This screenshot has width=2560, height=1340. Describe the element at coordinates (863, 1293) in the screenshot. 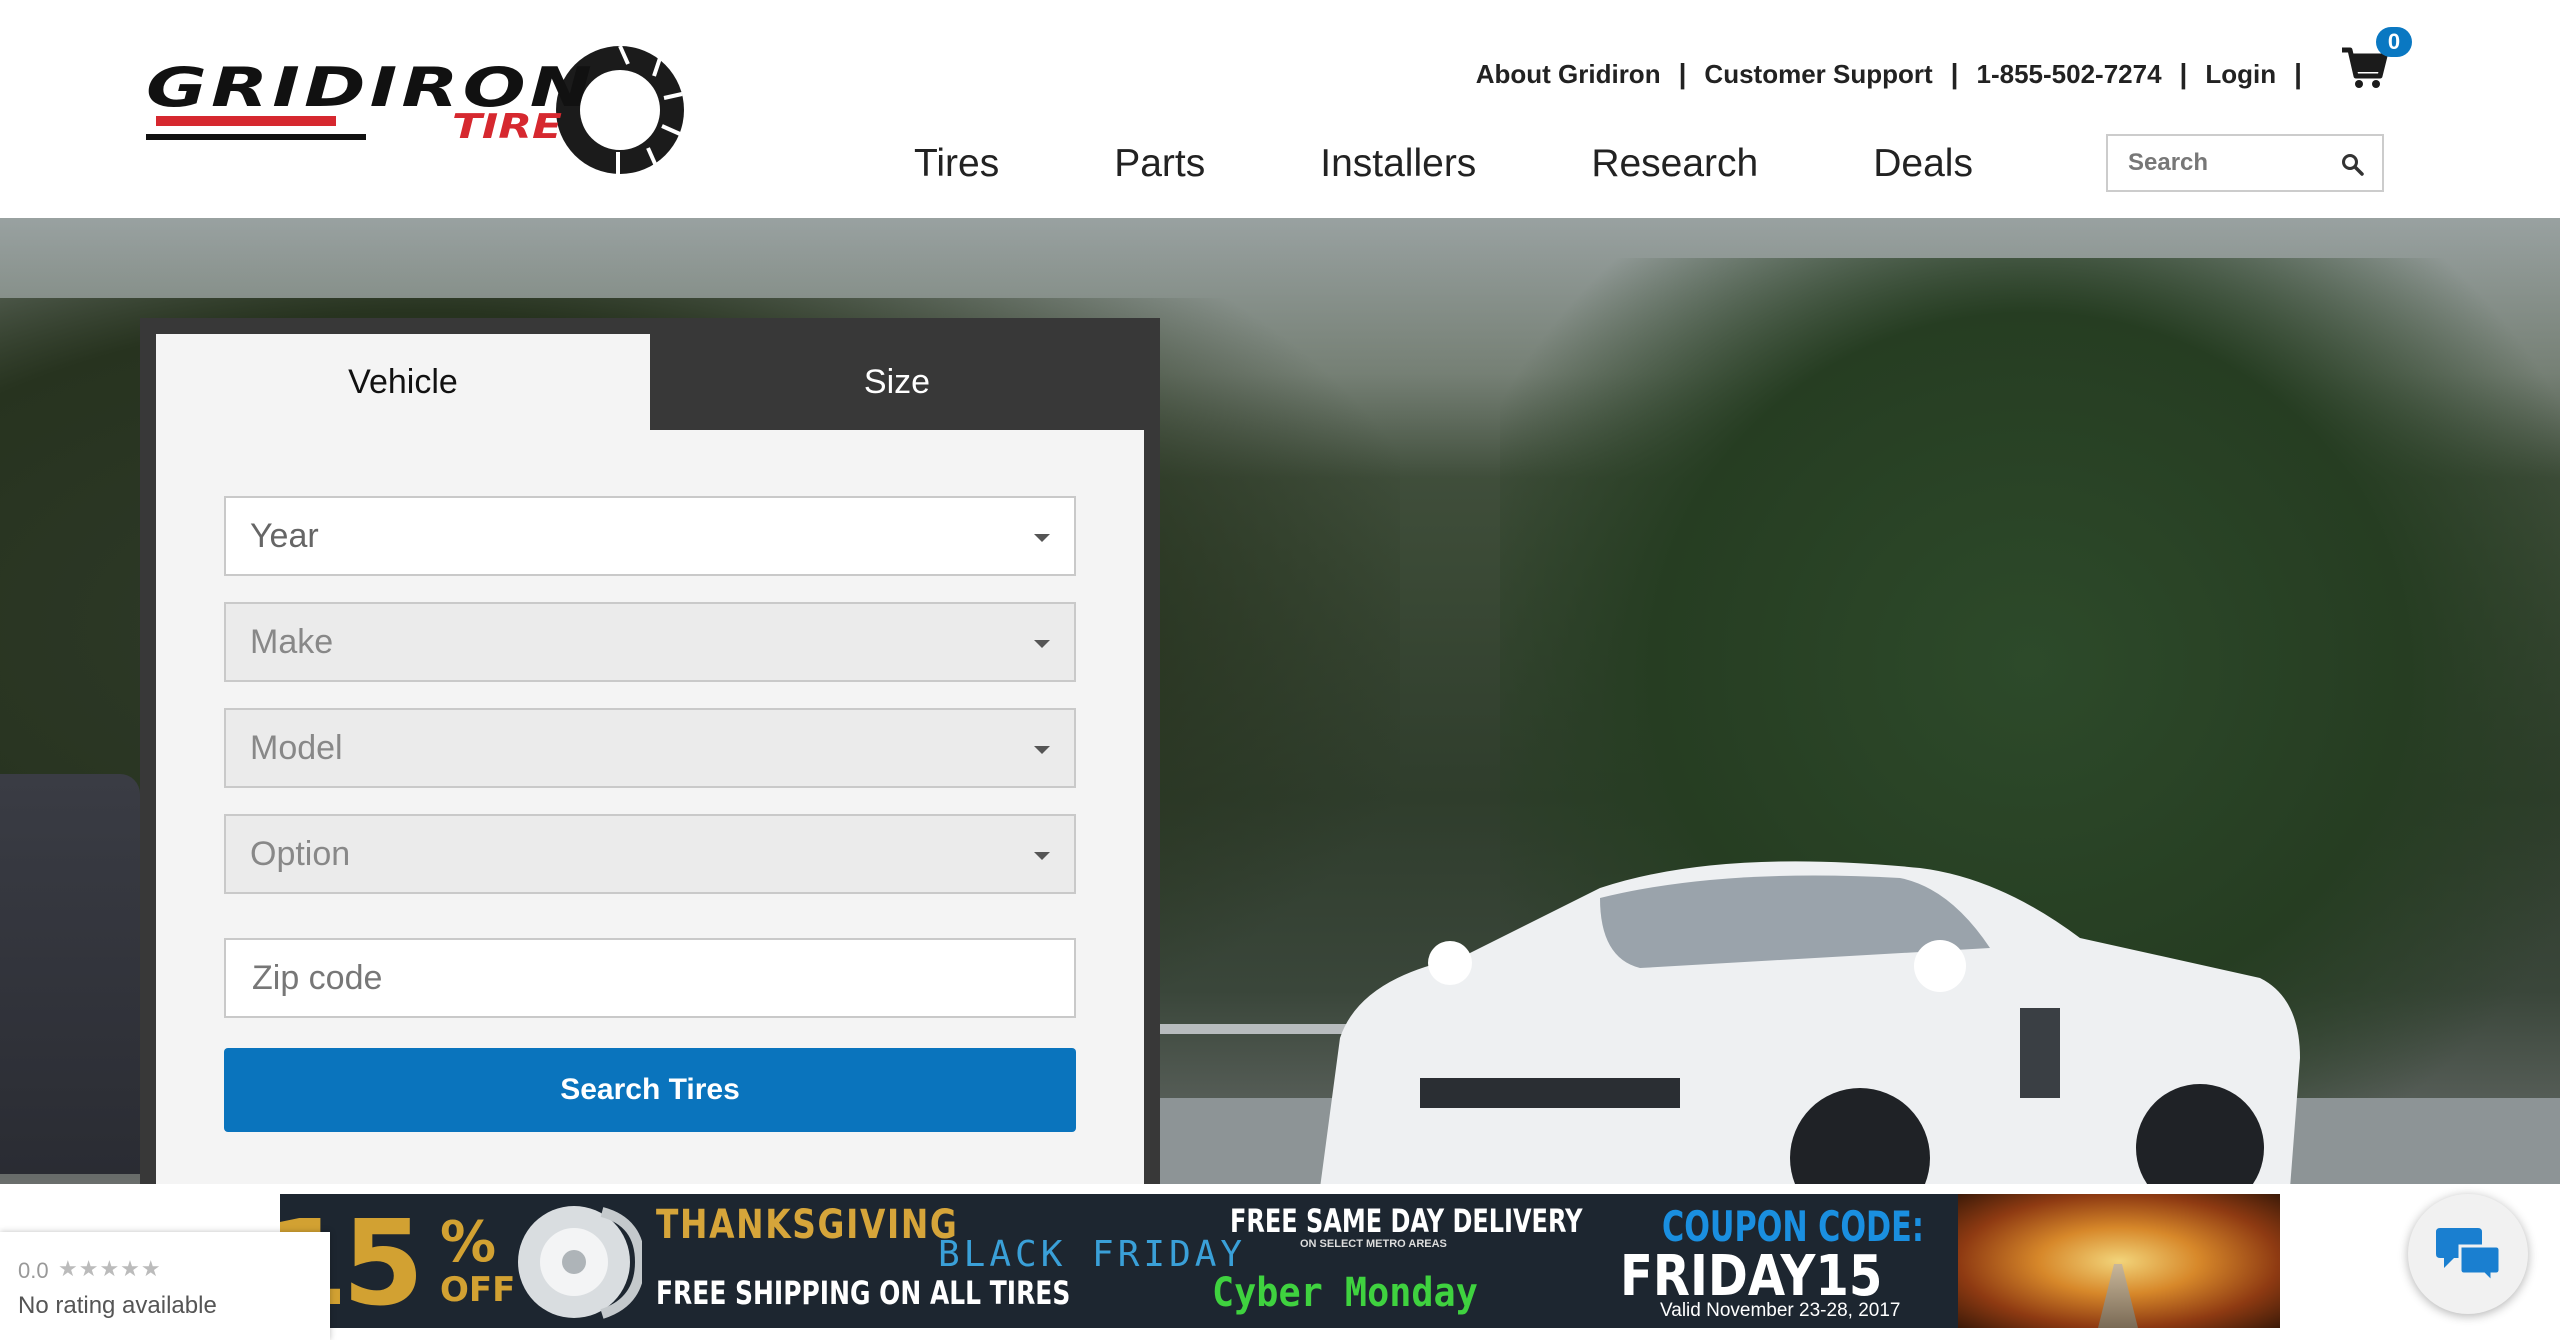

I see `free-shipping-text: FREE SHIPPING ON ALL TIRES` at that location.